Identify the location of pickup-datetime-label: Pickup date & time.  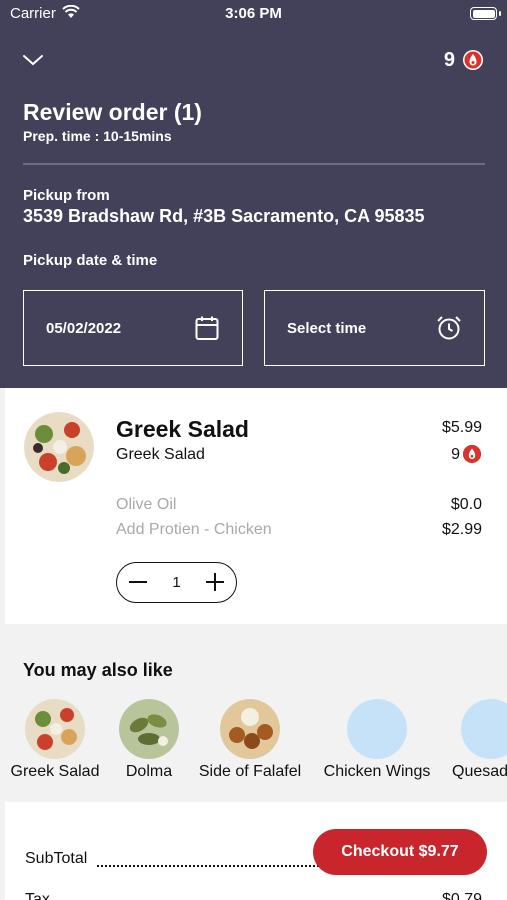
(90, 260).